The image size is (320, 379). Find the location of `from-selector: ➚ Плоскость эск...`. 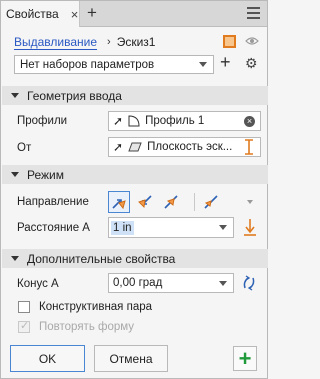

from-selector: ➚ Плоскость эск... is located at coordinates (184, 147).